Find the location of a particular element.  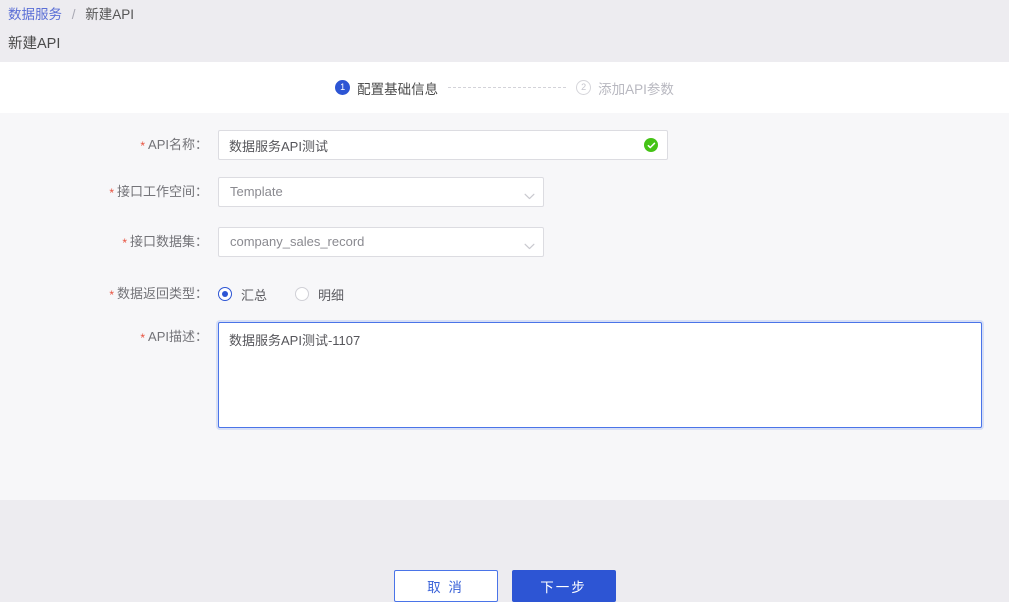

dataset-select: company_sales_record is located at coordinates (381, 242).